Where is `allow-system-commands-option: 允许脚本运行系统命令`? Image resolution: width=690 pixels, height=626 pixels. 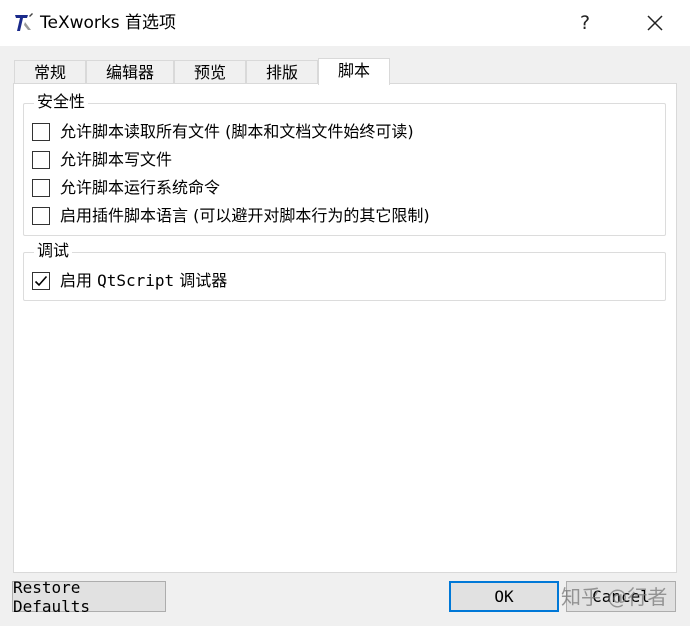
allow-system-commands-option: 允许脚本运行系统命令 is located at coordinates (126, 188).